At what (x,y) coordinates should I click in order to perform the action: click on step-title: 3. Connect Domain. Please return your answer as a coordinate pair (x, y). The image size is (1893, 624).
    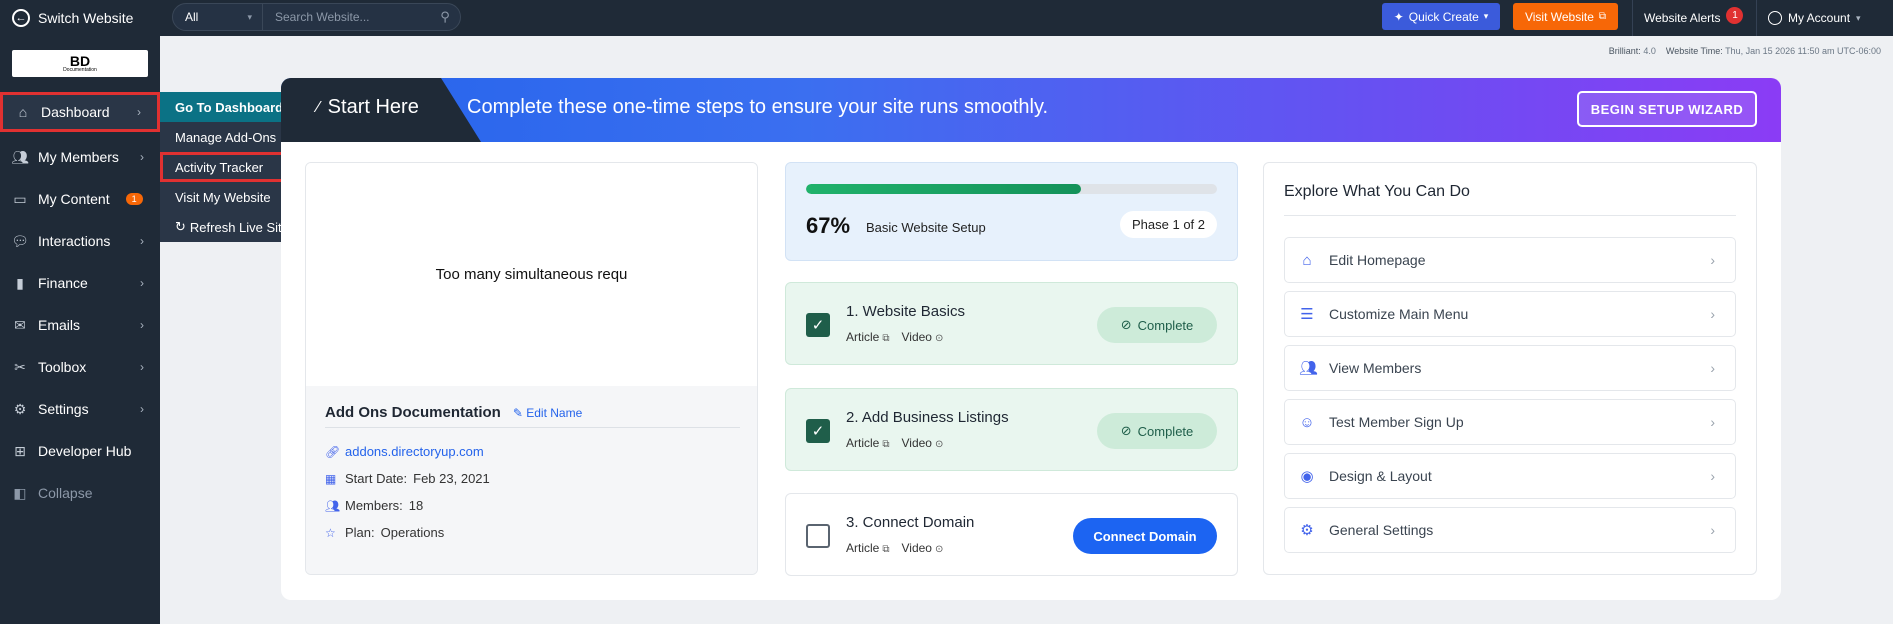
    Looking at the image, I should click on (910, 522).